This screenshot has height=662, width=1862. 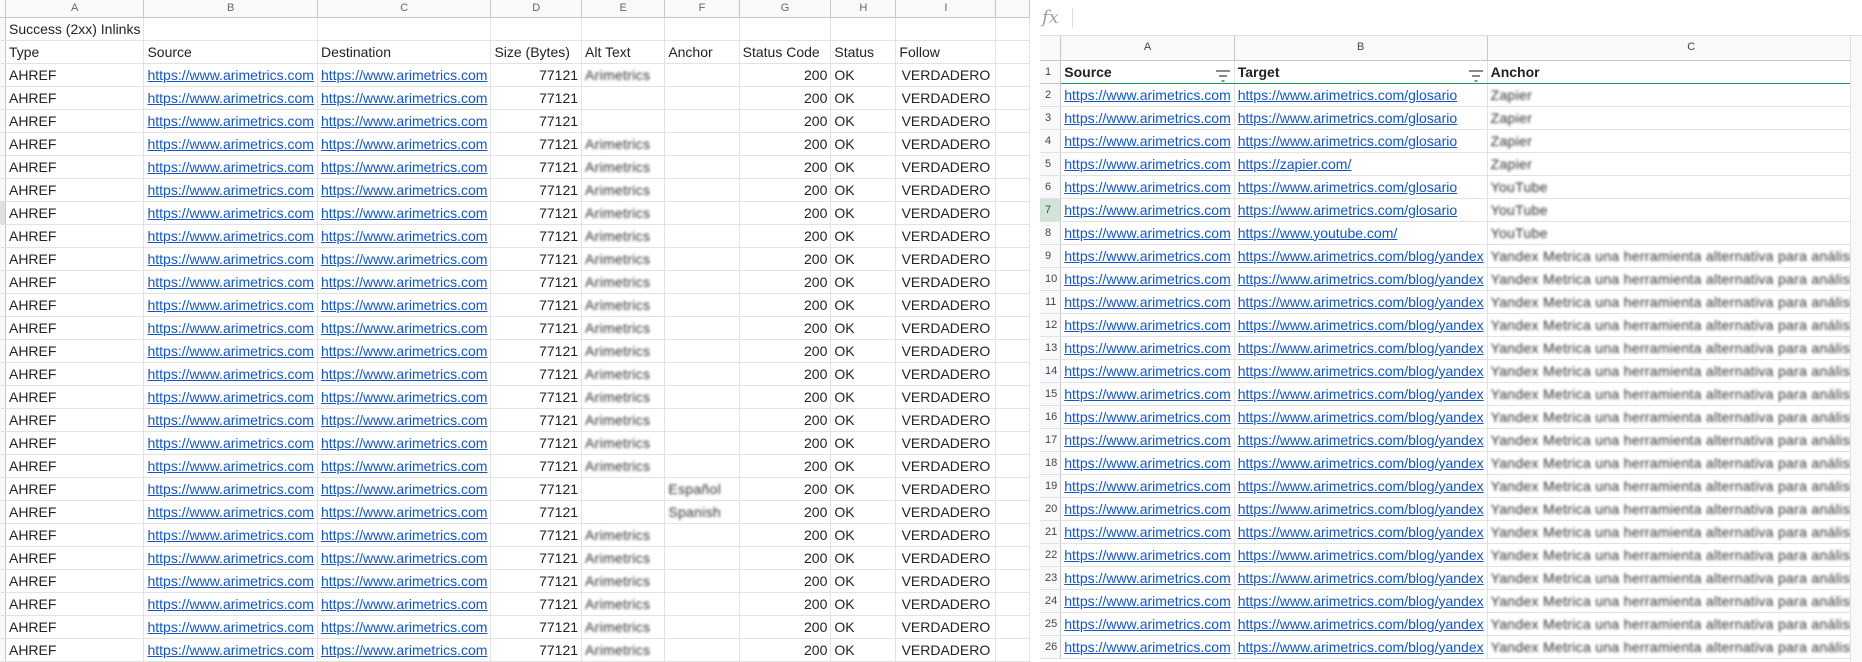 What do you see at coordinates (1147, 48) in the screenshot?
I see `column-header-A: A` at bounding box center [1147, 48].